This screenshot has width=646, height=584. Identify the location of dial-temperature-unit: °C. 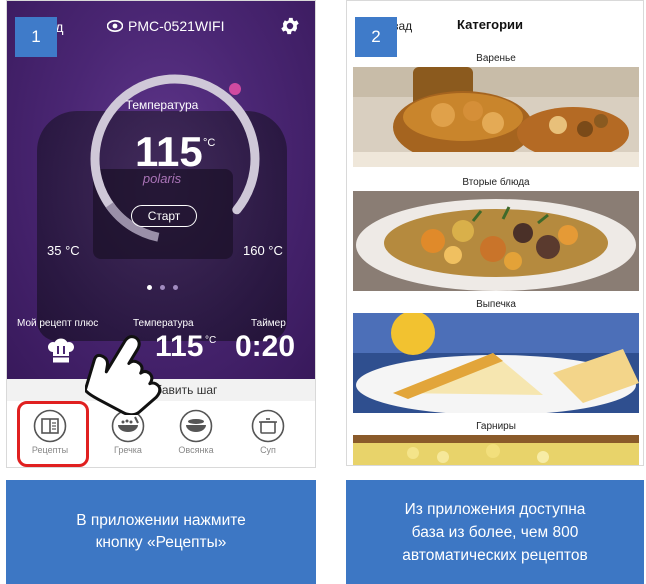
(209, 143).